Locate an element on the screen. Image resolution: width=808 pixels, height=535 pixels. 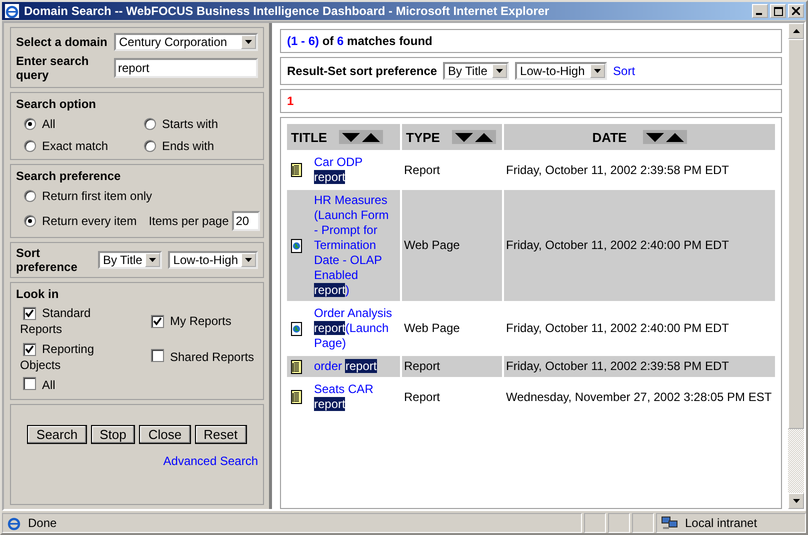
checkbox-option: My Reports is located at coordinates (203, 321).